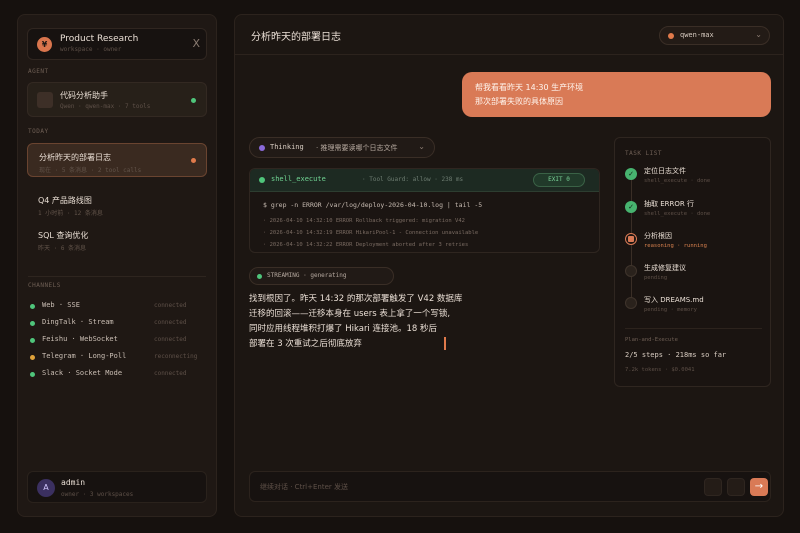 The width and height of the screenshot is (800, 533). Describe the element at coordinates (70, 213) in the screenshot. I see `conversation-meta: 1 小时前 · 12 条消息` at that location.